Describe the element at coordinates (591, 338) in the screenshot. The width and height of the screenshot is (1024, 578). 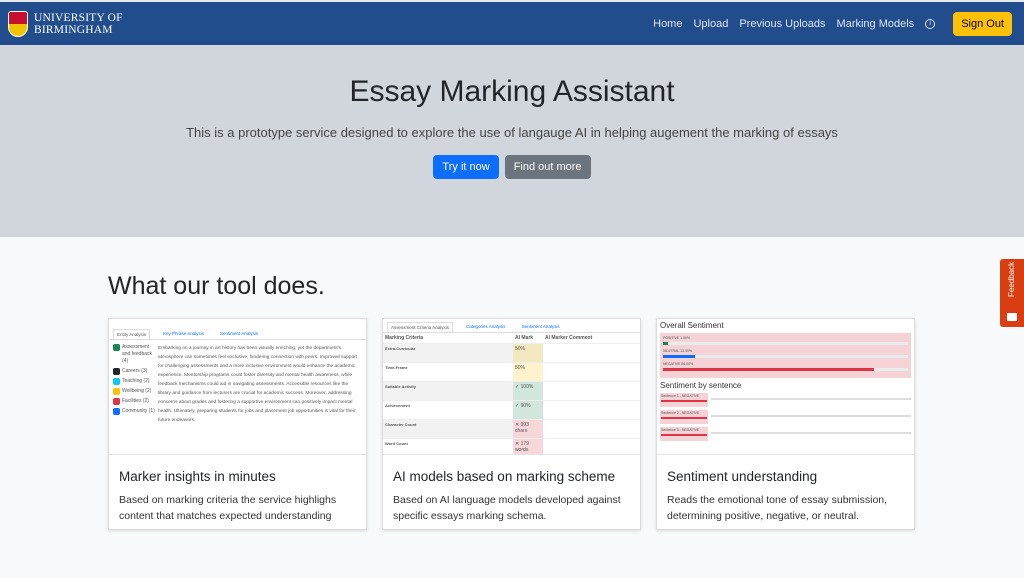
I see `th: AI Marker Comment` at that location.